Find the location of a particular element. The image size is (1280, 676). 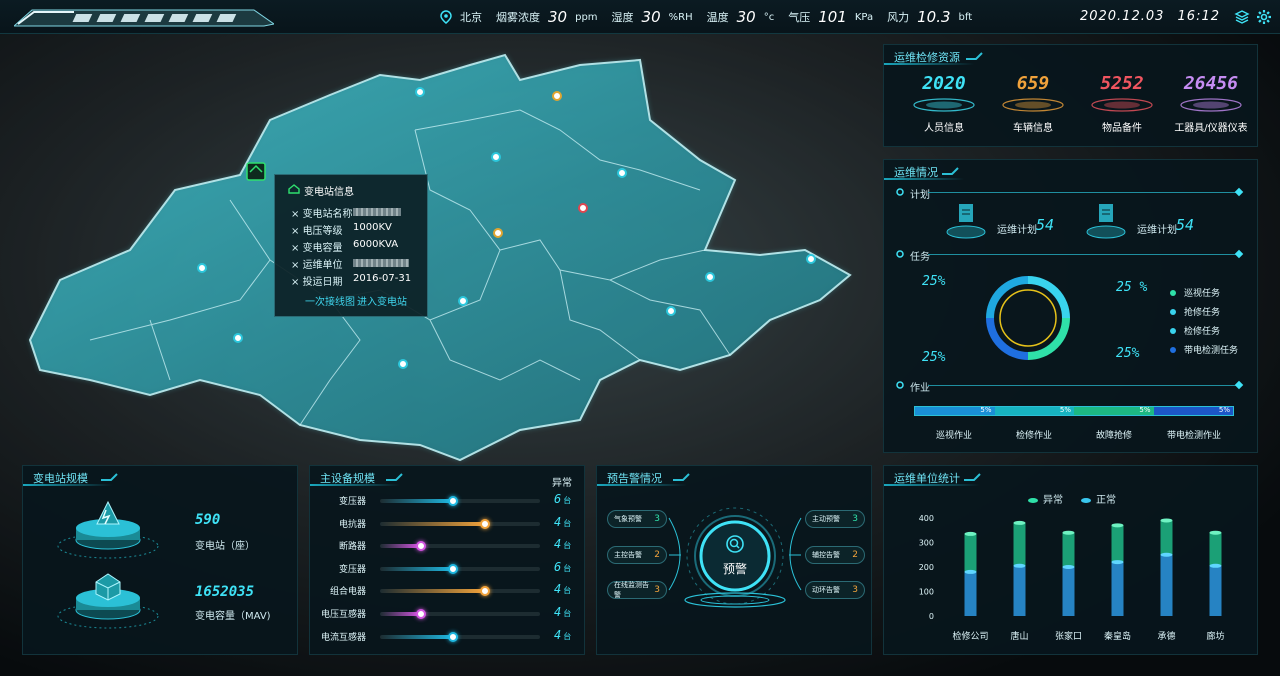

temp-value: 30 is located at coordinates (746, 17).